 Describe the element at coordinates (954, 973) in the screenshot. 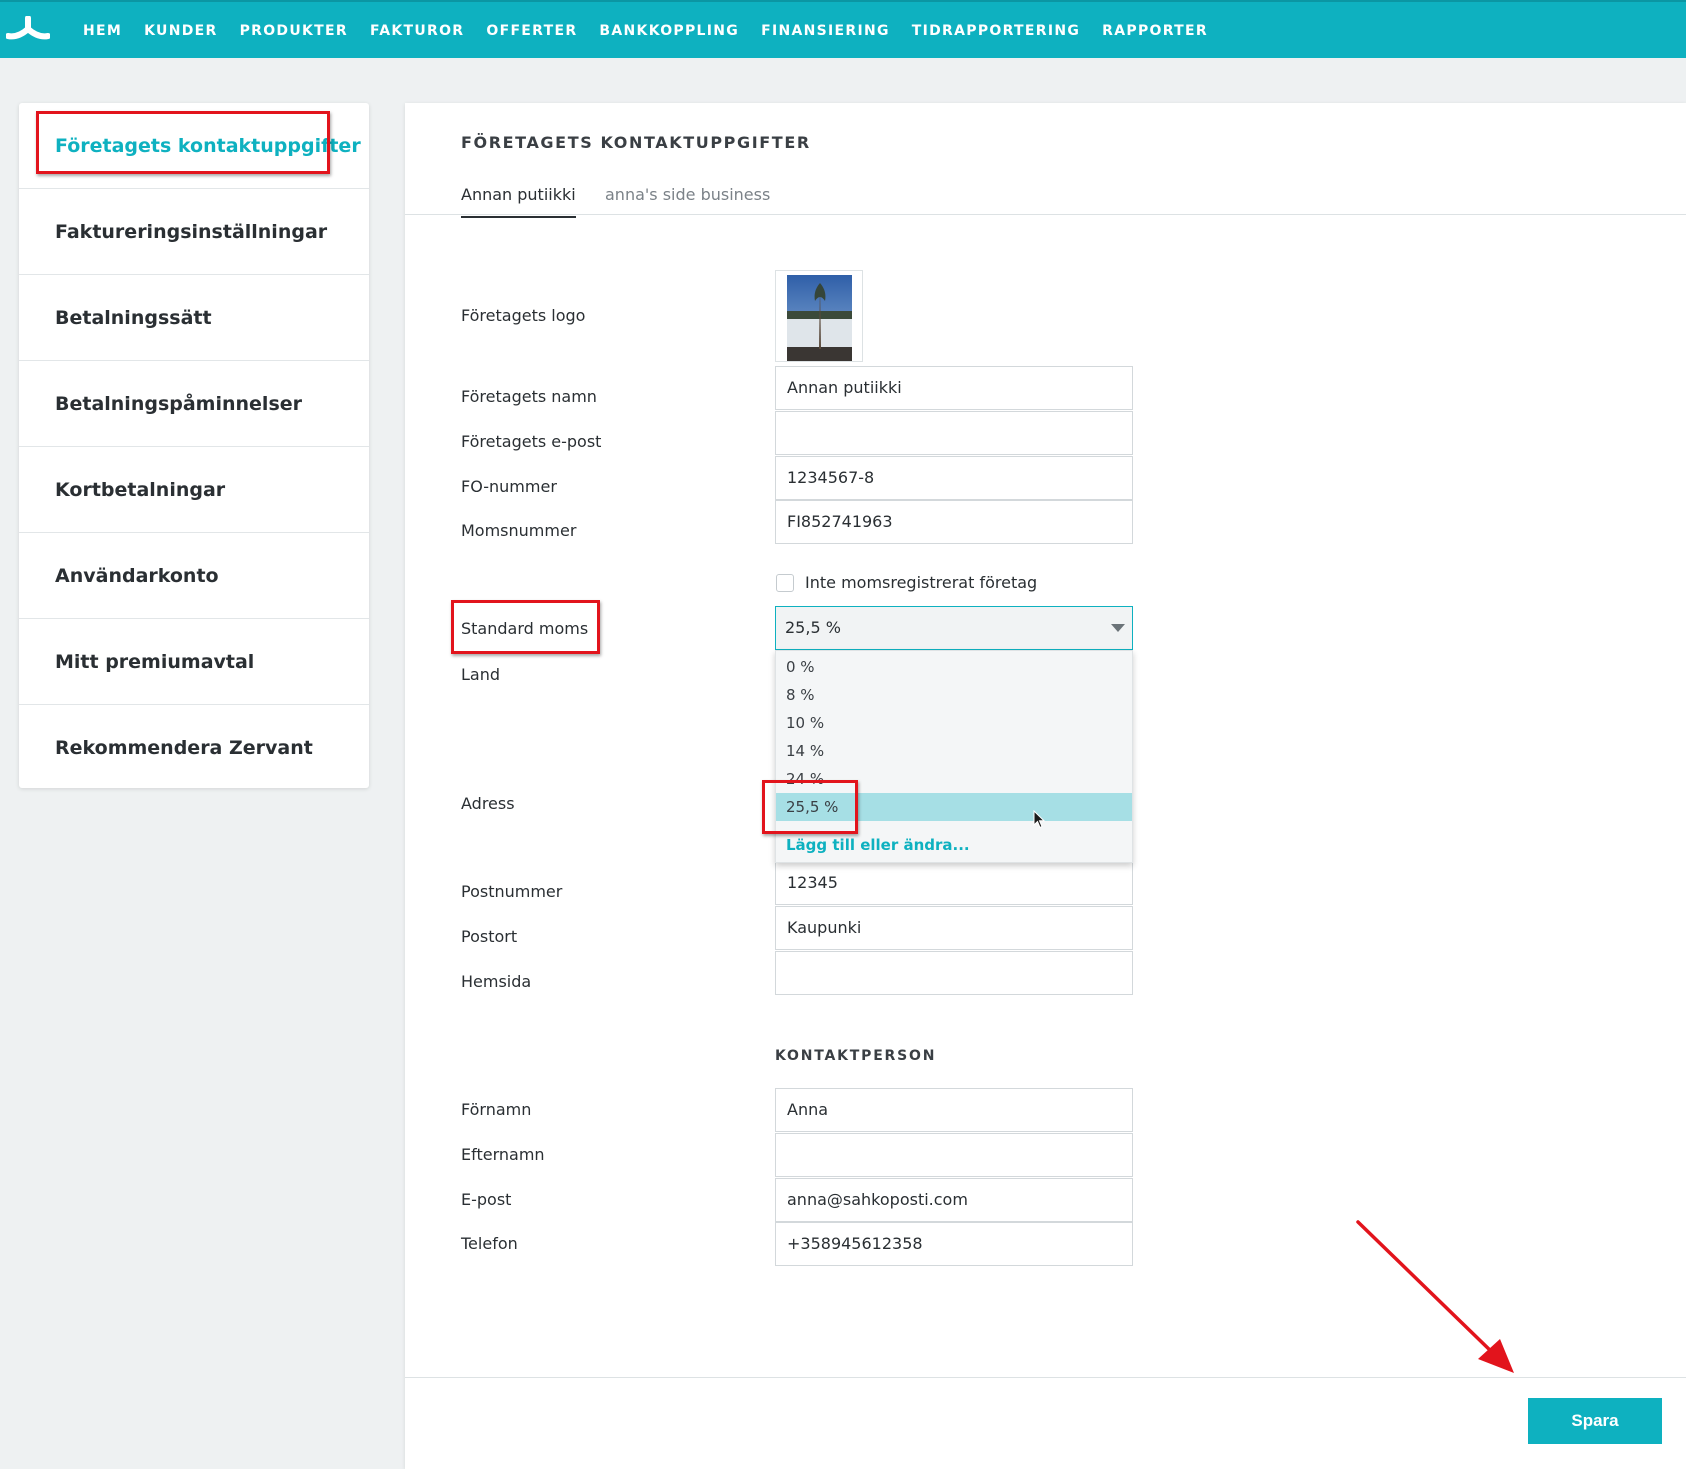

I see `website-input` at that location.